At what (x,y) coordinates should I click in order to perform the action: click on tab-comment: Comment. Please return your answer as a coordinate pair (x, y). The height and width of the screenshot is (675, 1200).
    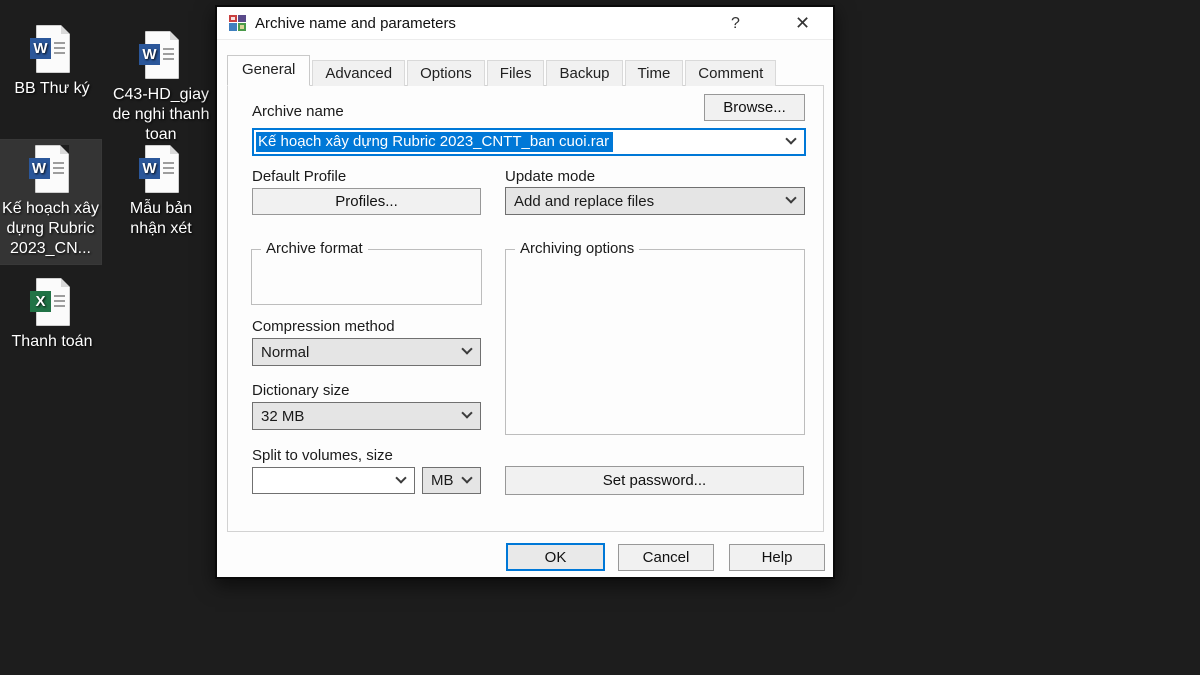
    Looking at the image, I should click on (731, 73).